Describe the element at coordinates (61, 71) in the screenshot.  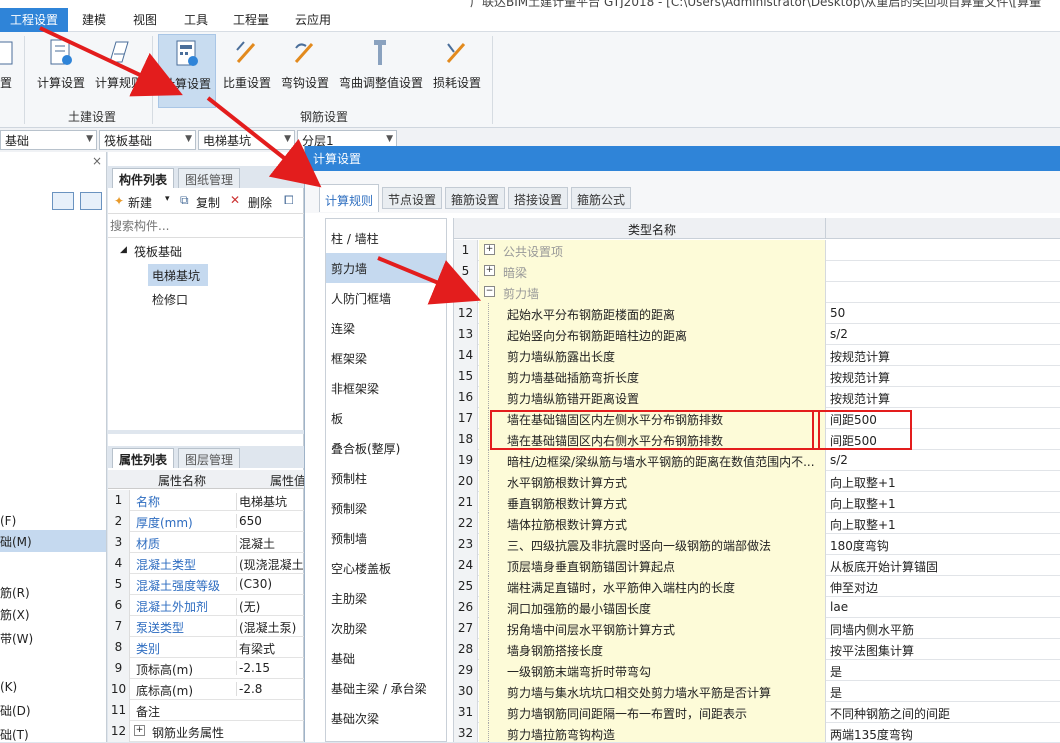
I see `civil-calc-settings-button: 计算设置` at that location.